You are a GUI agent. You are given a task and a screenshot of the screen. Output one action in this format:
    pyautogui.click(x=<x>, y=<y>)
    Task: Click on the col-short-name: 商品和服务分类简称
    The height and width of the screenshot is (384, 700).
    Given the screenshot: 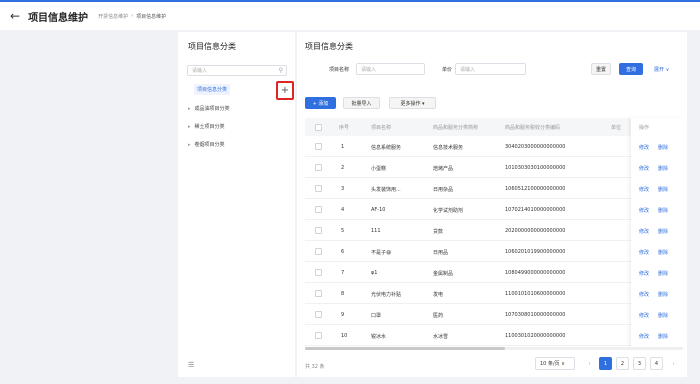 What is the action you would take?
    pyautogui.click(x=456, y=128)
    